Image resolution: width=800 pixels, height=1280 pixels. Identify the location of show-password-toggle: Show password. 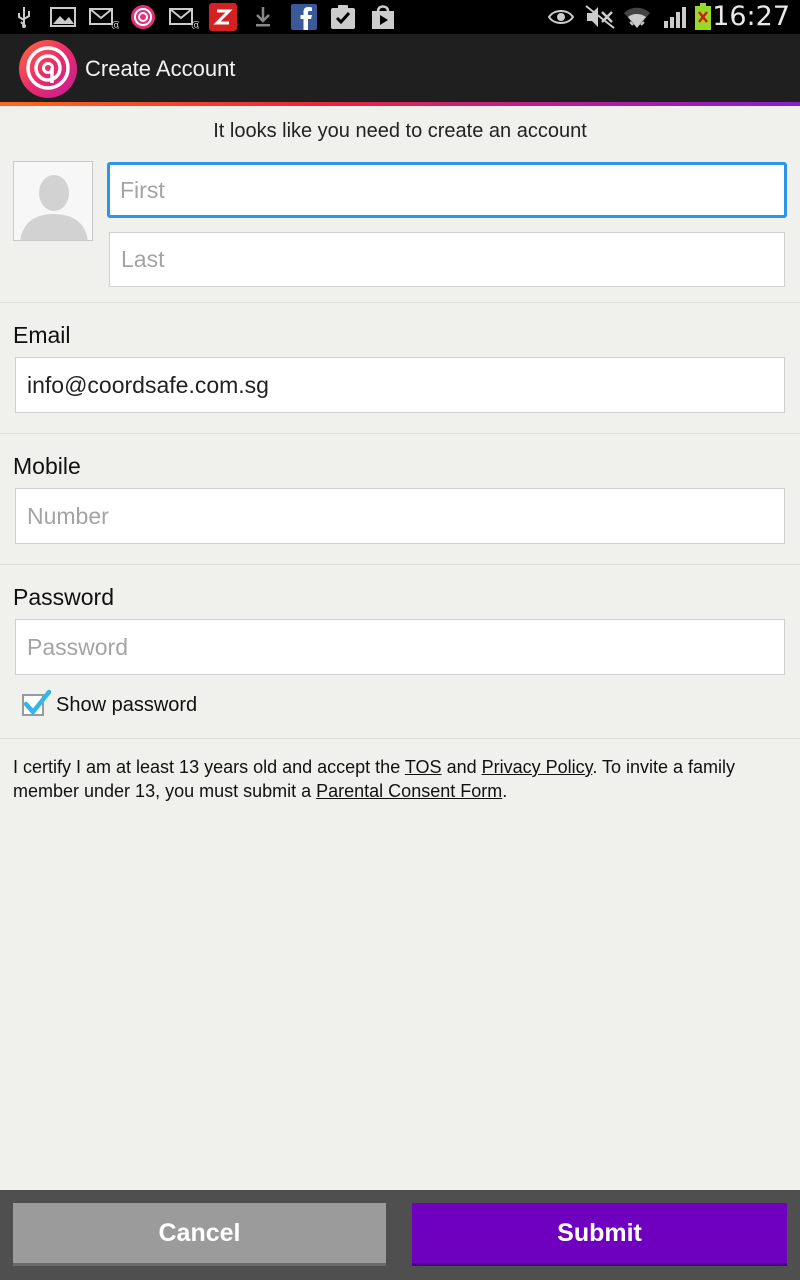
(110, 704).